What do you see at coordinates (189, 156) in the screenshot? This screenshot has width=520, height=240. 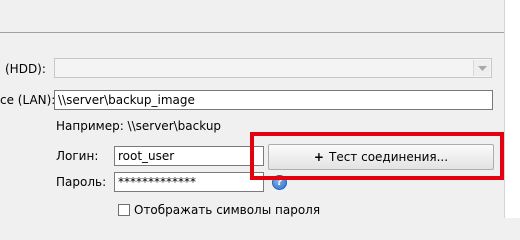 I see `login-input: root_user` at bounding box center [189, 156].